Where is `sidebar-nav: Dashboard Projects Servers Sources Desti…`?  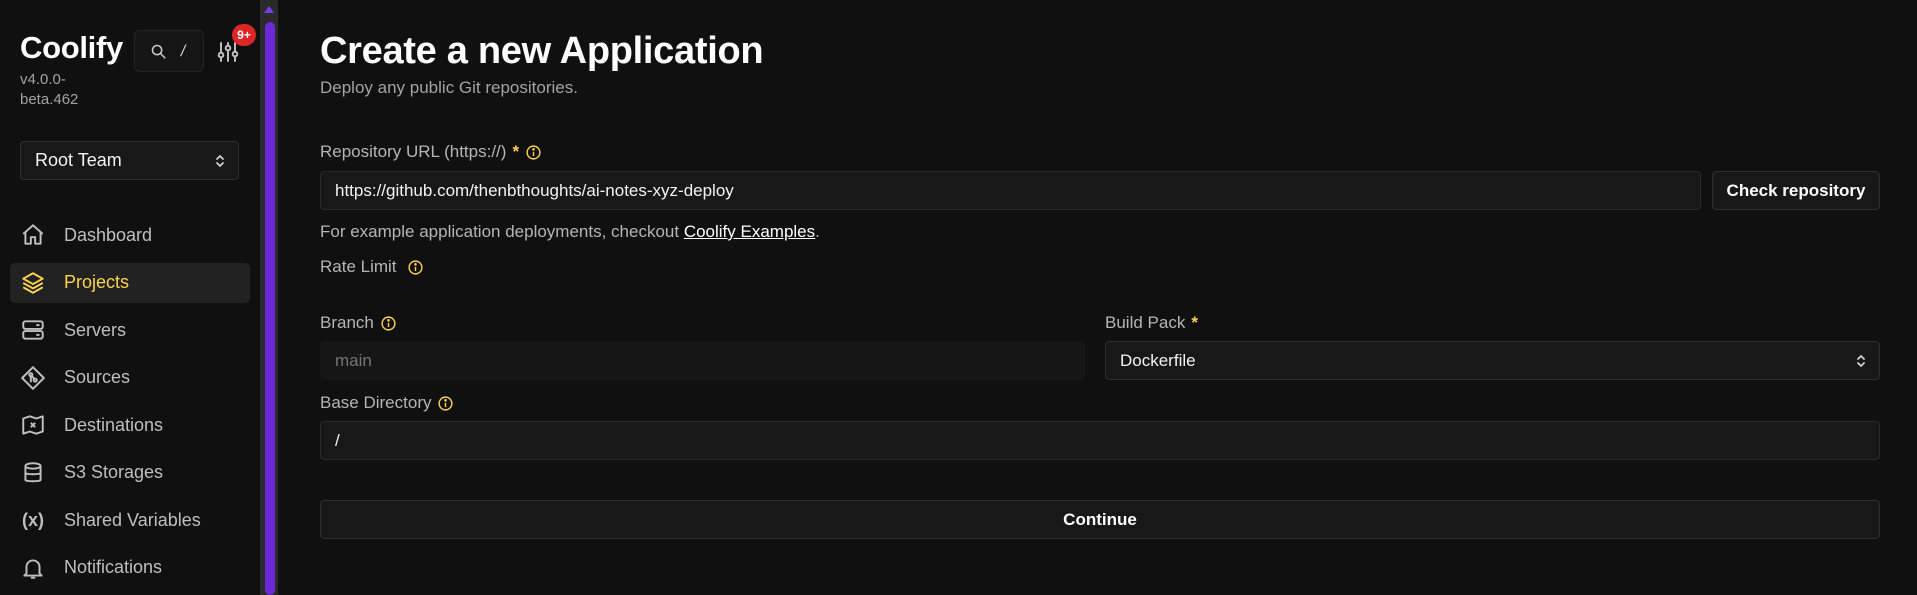 sidebar-nav: Dashboard Projects Servers Sources Desti… is located at coordinates (130, 405).